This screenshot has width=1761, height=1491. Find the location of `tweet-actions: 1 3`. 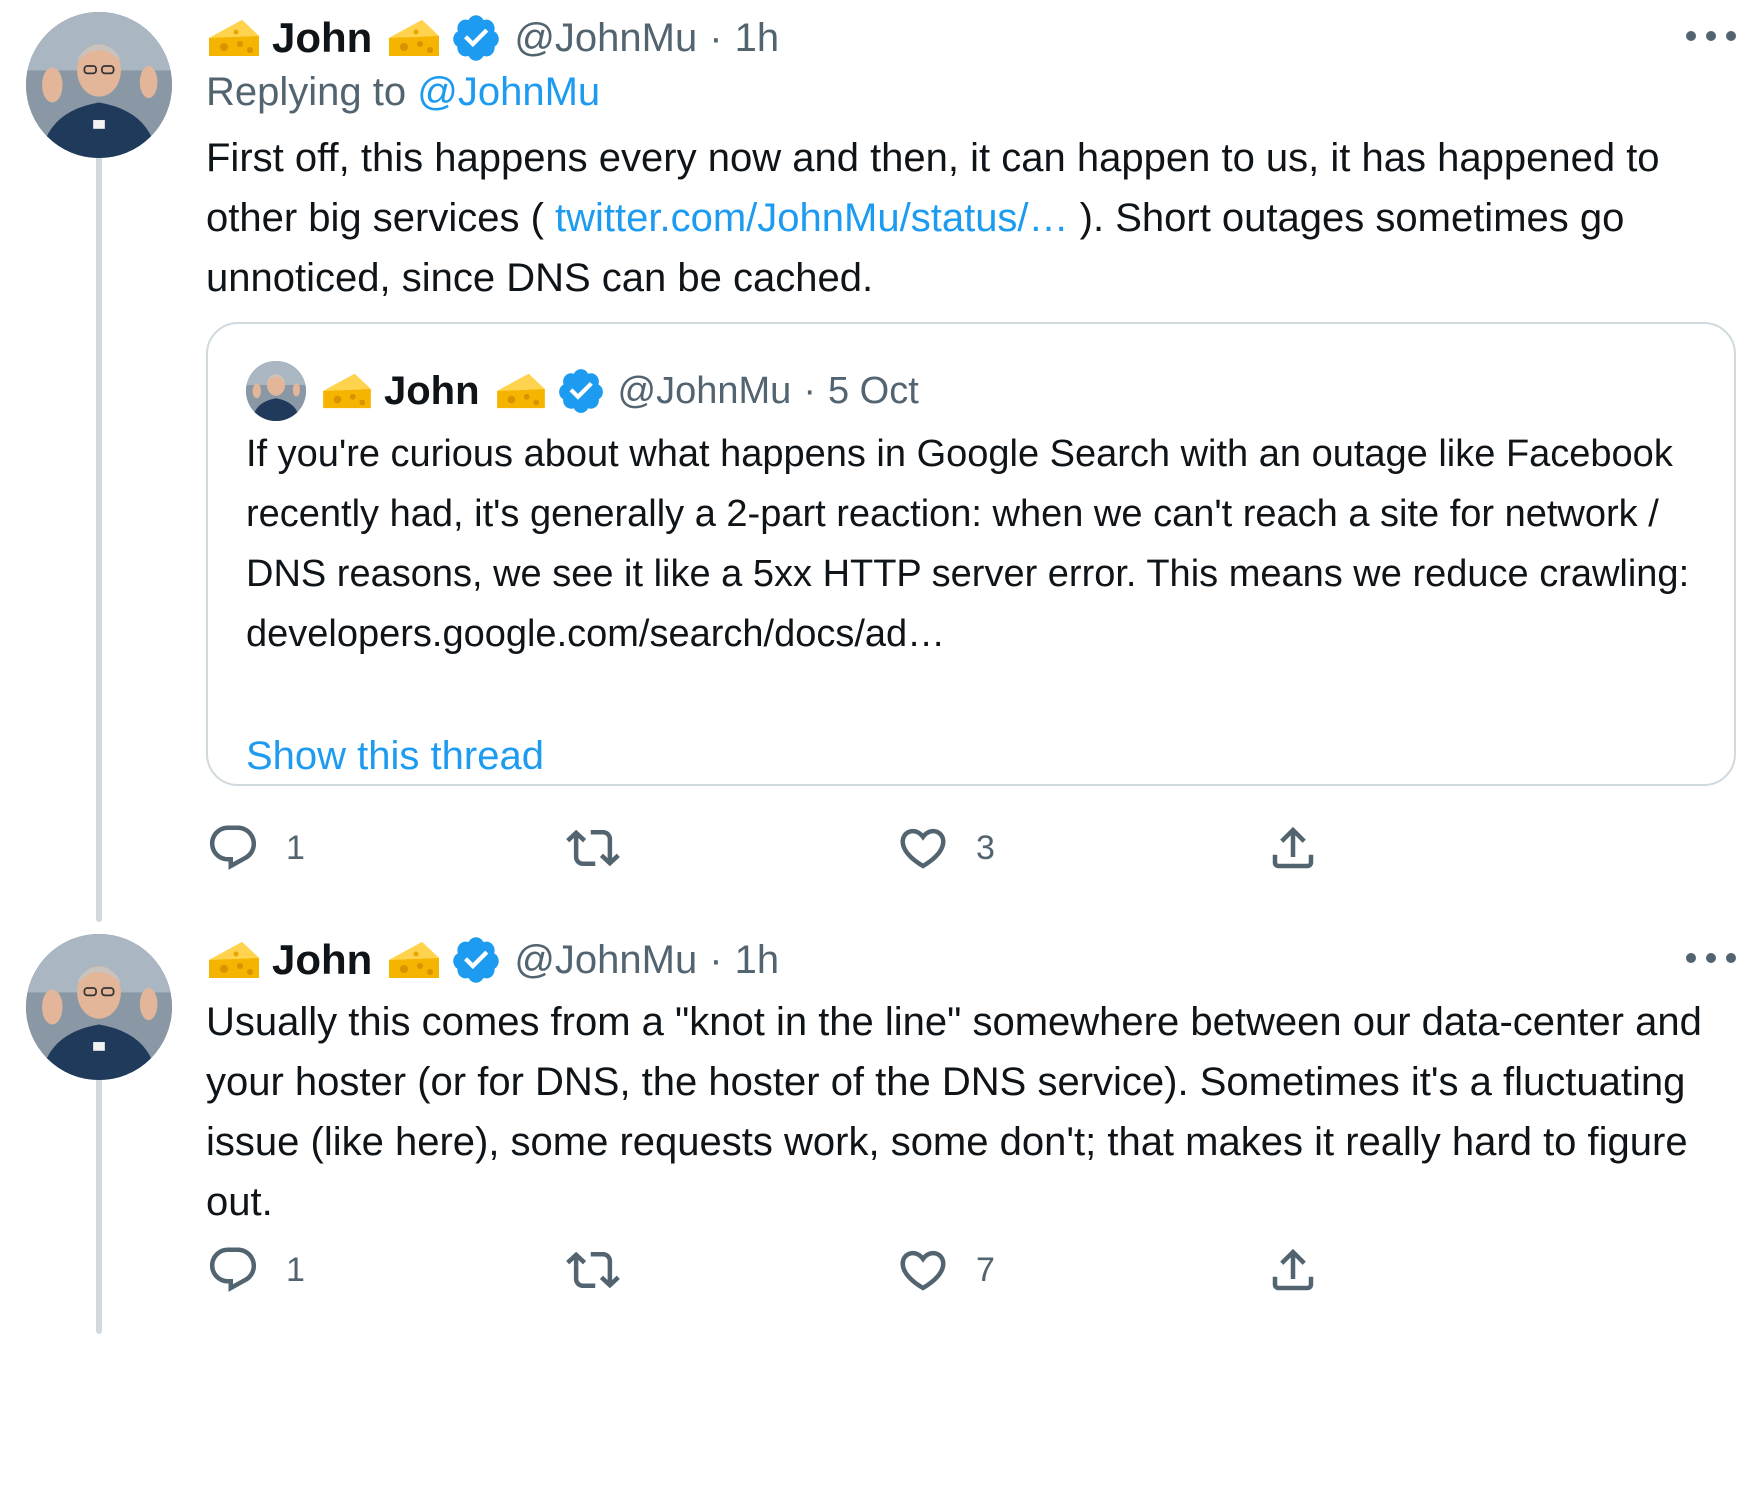

tweet-actions: 1 3 is located at coordinates (971, 848).